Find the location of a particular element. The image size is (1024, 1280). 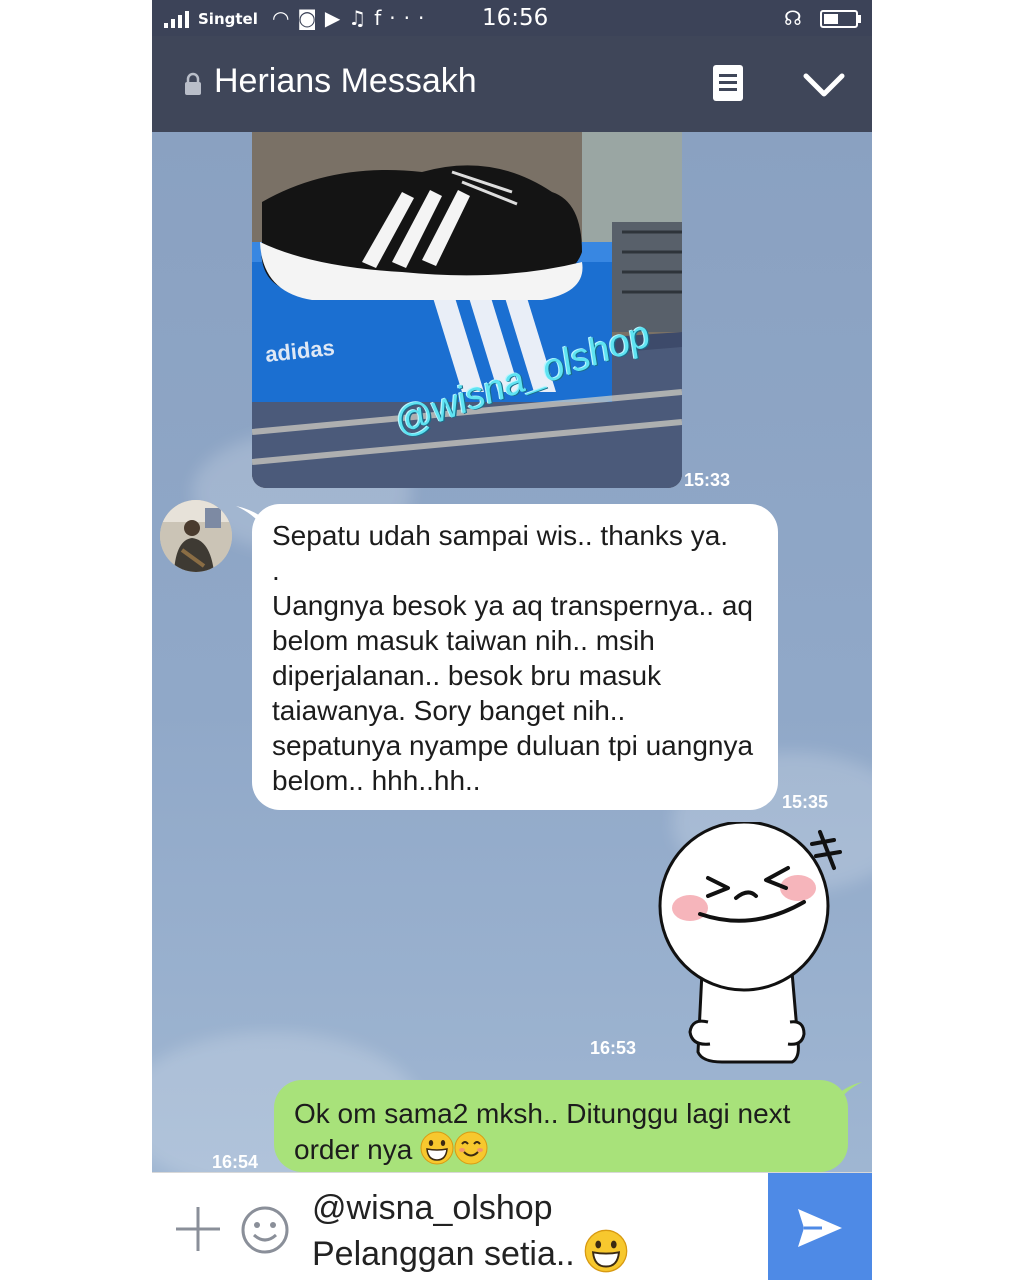

emoji-icon is located at coordinates (265, 1230).